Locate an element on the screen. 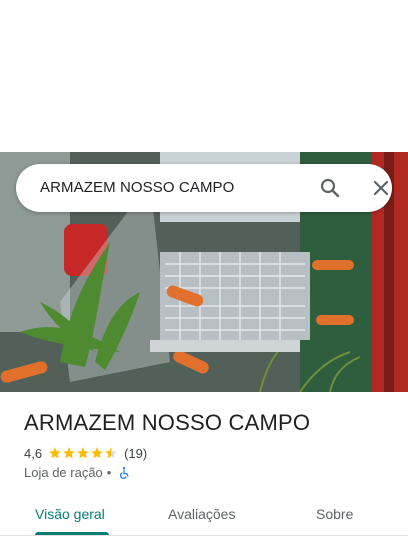 The height and width of the screenshot is (544, 408). category-label: Loja de ração is located at coordinates (63, 472).